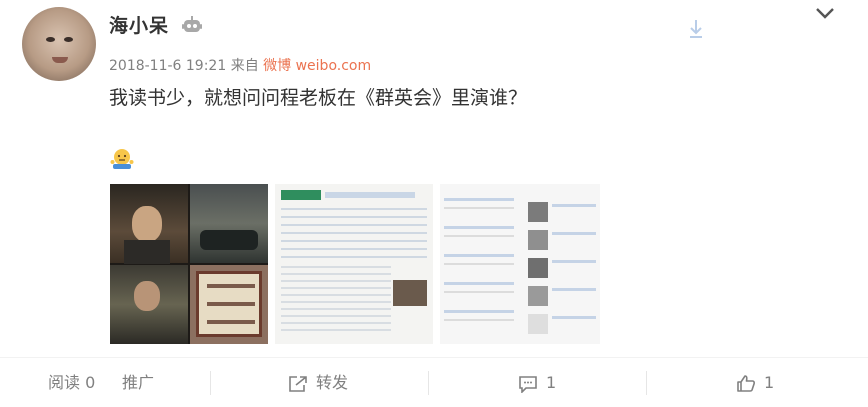  I want to click on post-image-cast-list, so click(520, 264).